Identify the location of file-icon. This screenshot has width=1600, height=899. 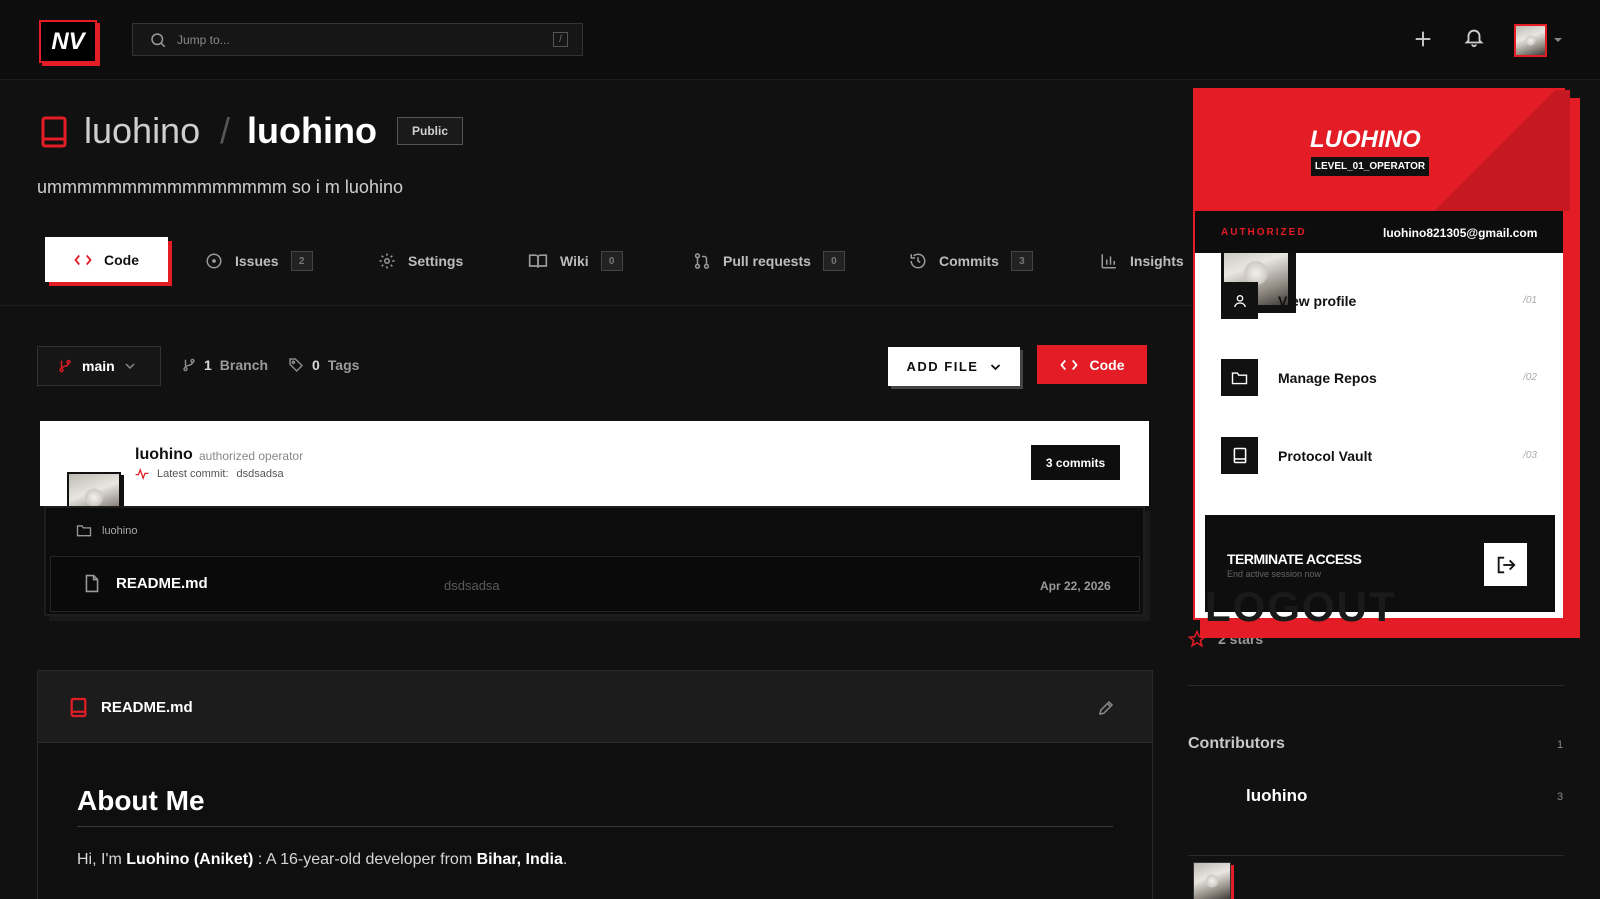
(92, 583).